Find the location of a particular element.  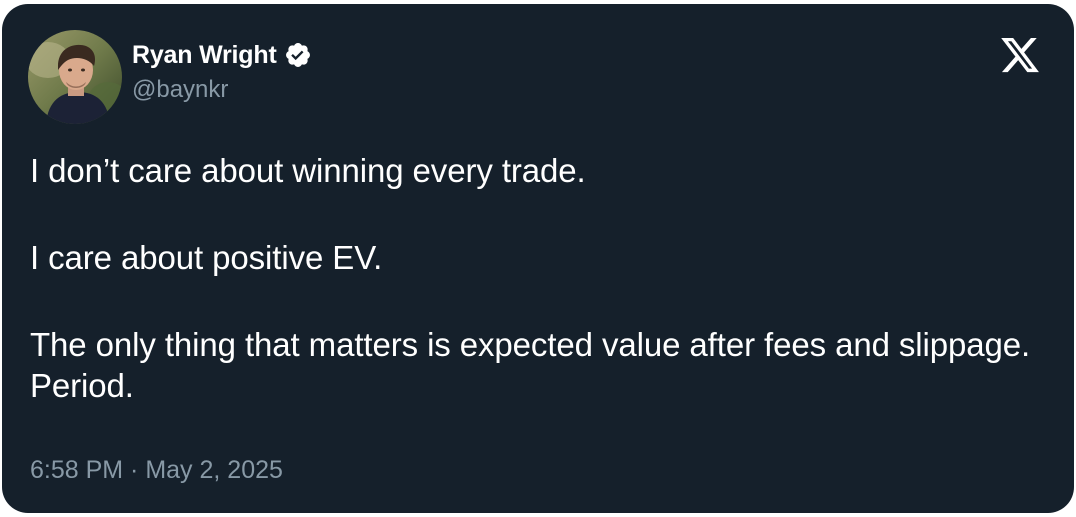

timestamp: 6:58 PM · May 2, 2025 is located at coordinates (156, 470).